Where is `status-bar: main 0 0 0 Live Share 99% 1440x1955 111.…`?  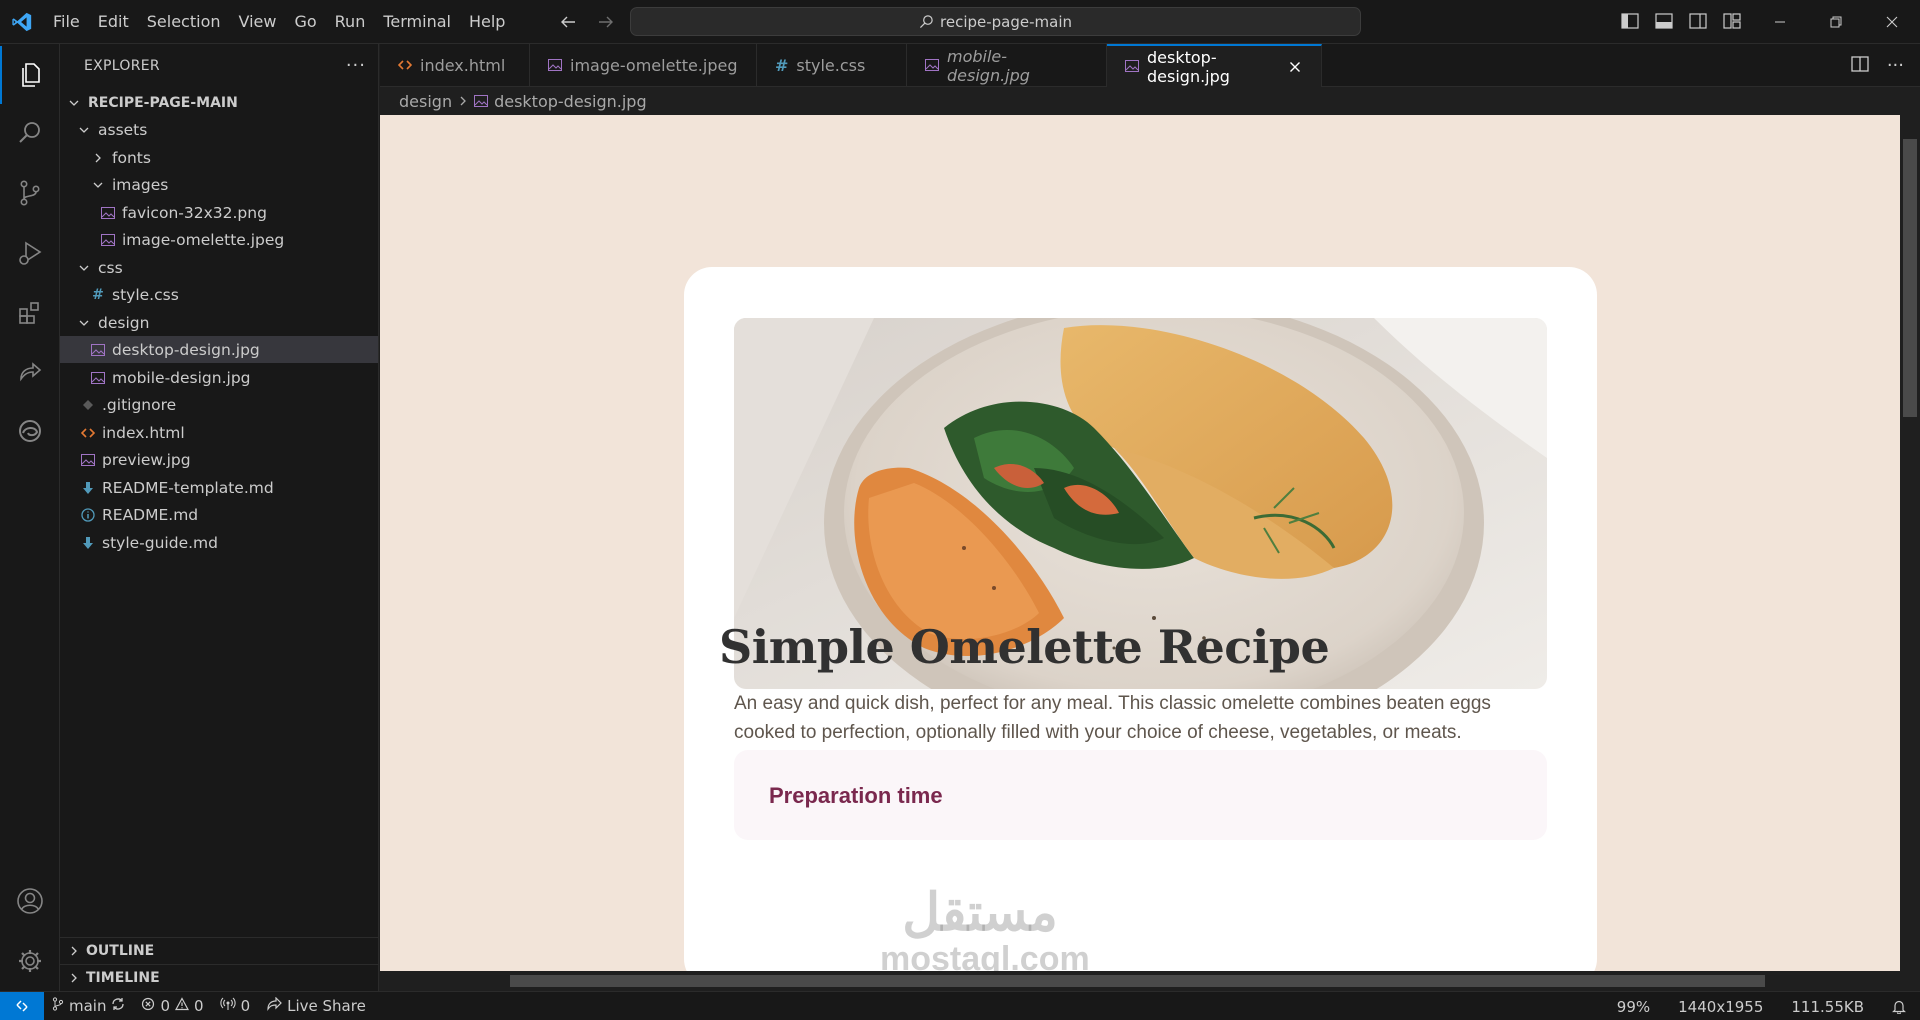 status-bar: main 0 0 0 Live Share 99% 1440x1955 111.… is located at coordinates (960, 1005).